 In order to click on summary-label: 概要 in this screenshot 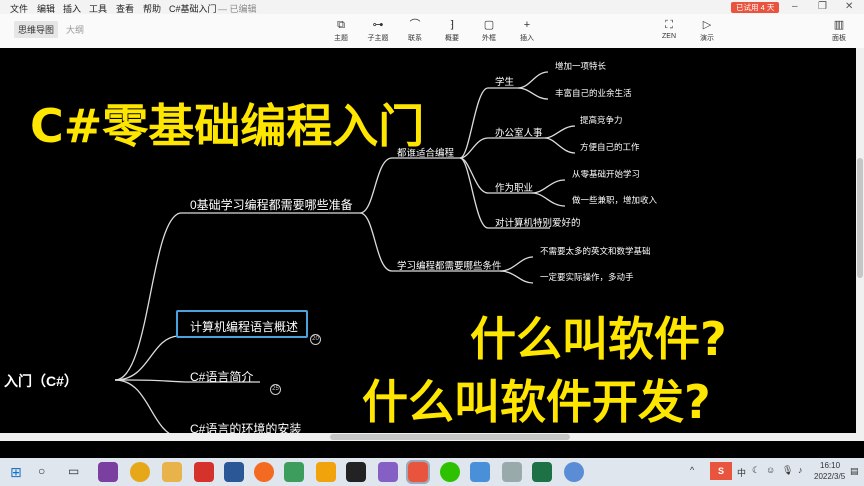, I will do `click(452, 38)`.